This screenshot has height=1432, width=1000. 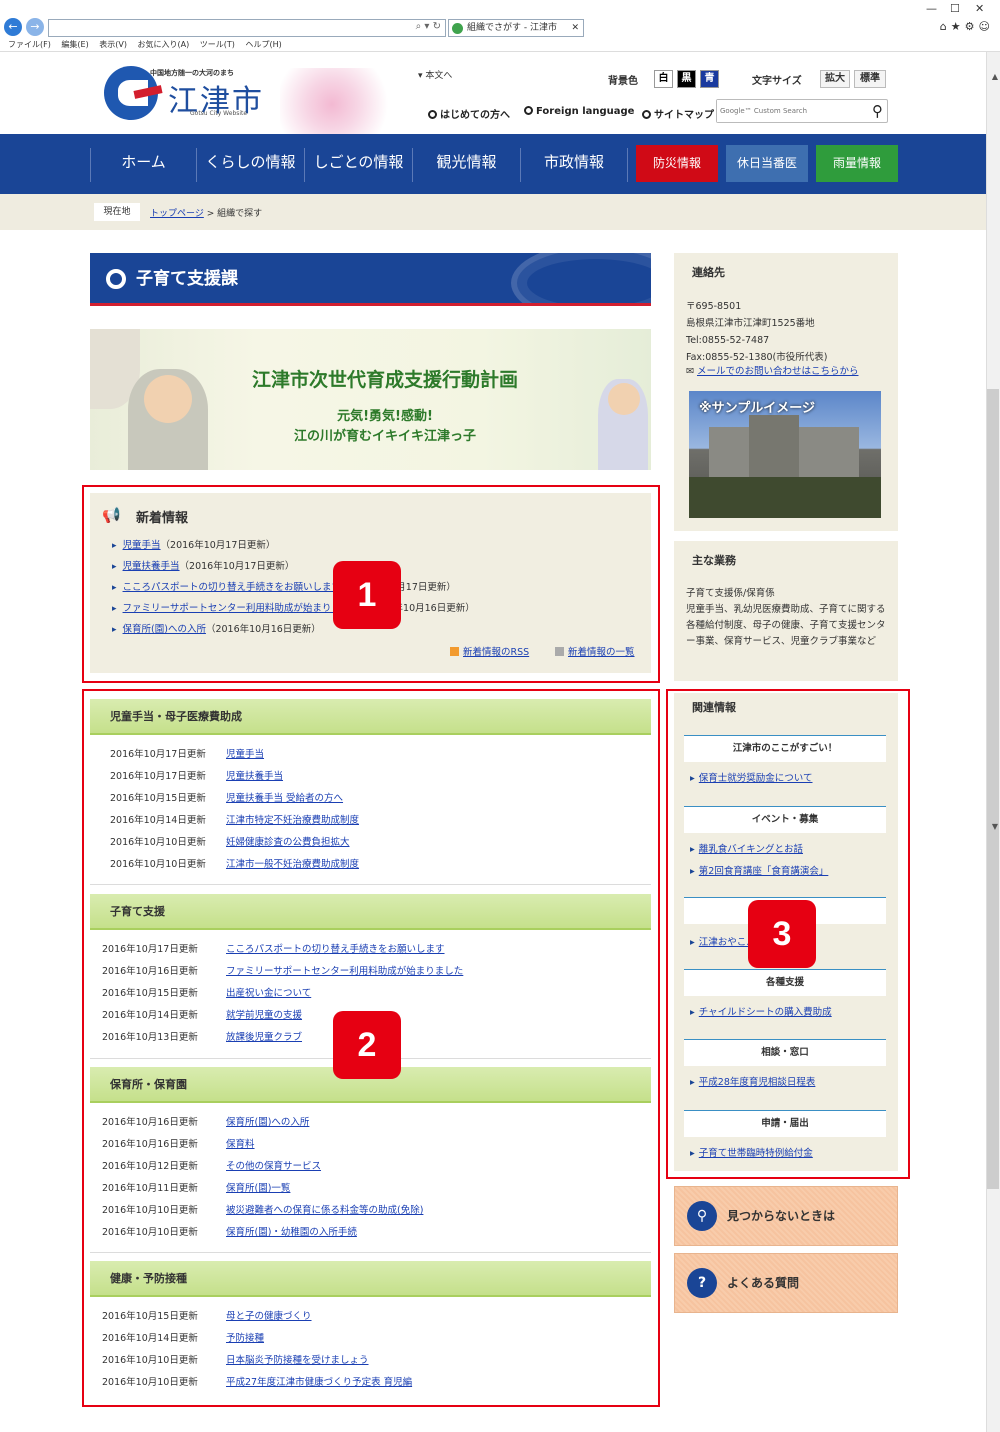 I want to click on address-line: 島根県江津市江津町1525番地, so click(x=750, y=323).